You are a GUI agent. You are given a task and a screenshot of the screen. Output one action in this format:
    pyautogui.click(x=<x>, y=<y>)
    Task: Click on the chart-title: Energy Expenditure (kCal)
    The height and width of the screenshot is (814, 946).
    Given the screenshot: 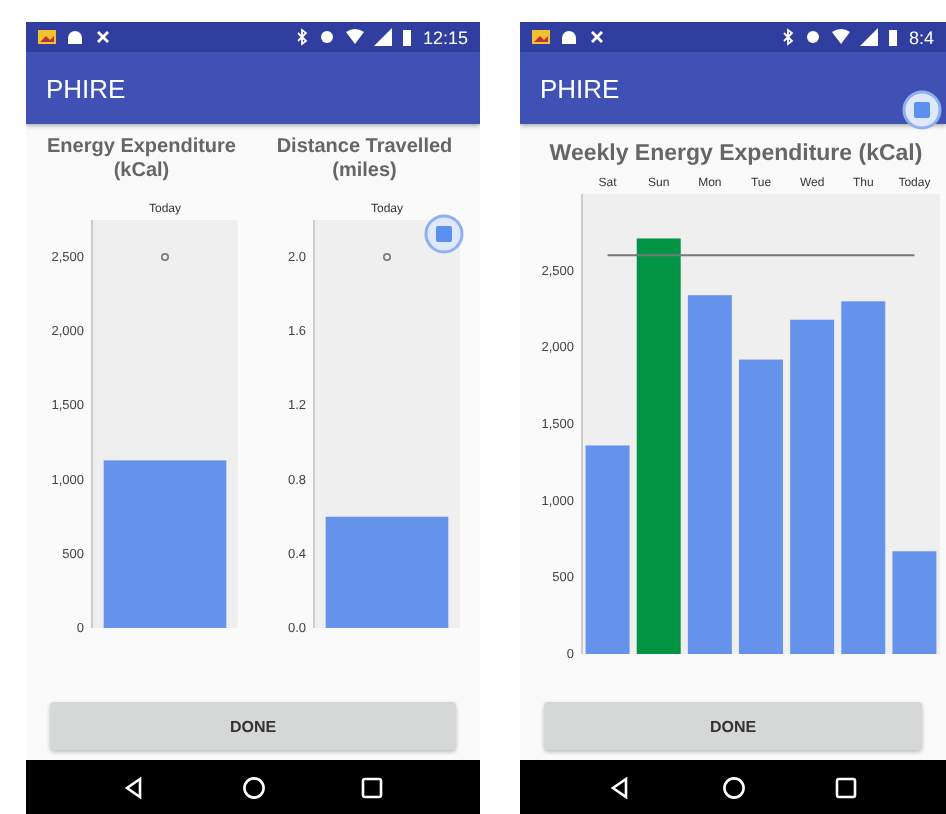 What is the action you would take?
    pyautogui.click(x=141, y=160)
    